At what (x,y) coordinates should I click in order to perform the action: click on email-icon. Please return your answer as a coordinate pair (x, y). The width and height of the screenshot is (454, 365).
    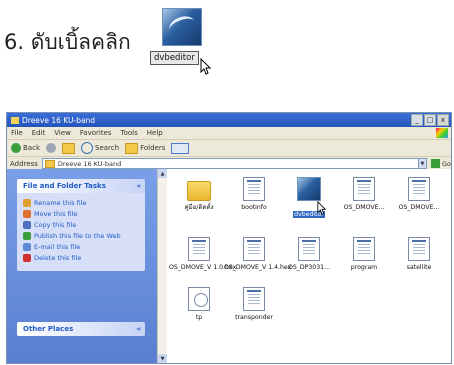
    Looking at the image, I should click on (27, 247).